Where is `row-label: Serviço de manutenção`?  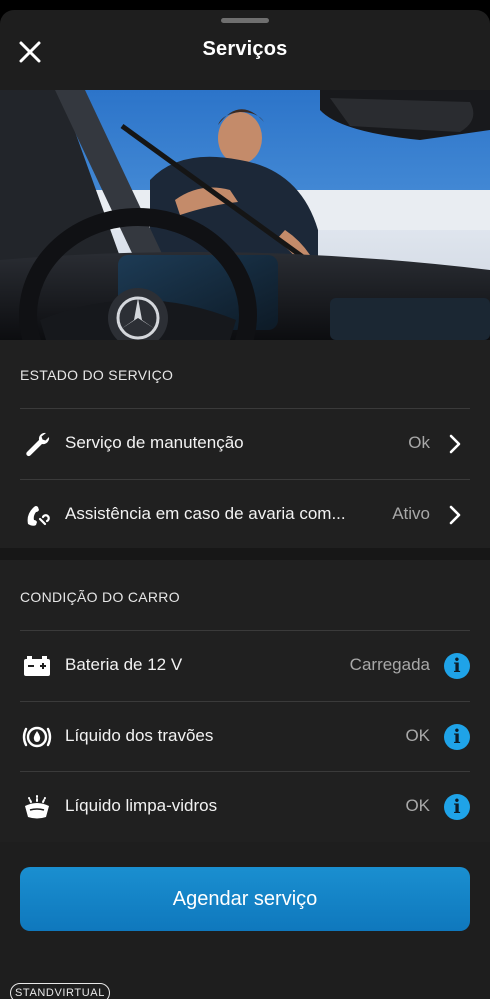
row-label: Serviço de manutenção is located at coordinates (154, 442).